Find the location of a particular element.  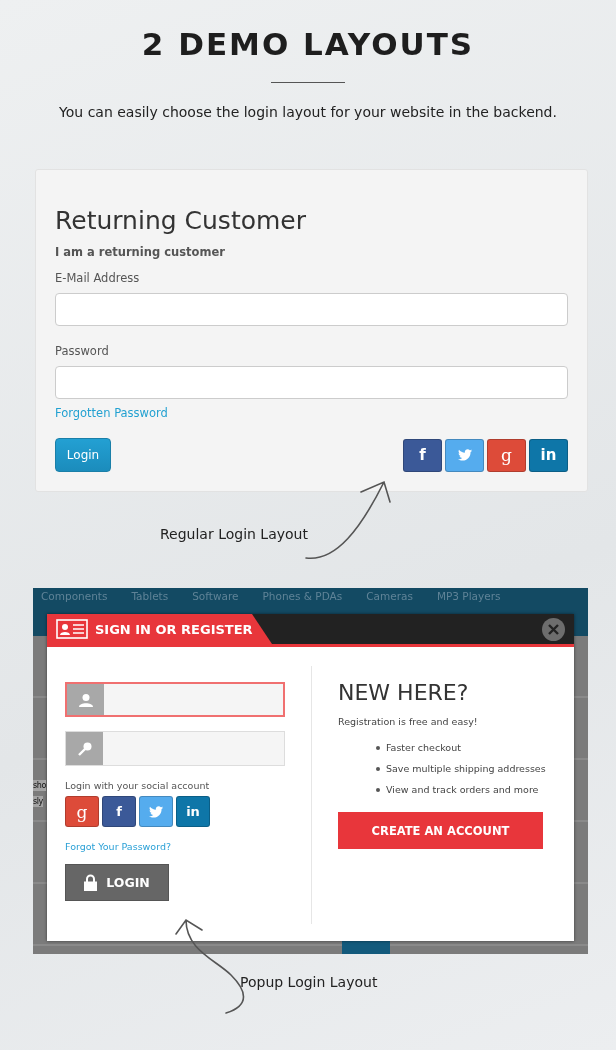

page-subtitle: You can easily choose the login layout for your website in the backend. is located at coordinates (308, 112).